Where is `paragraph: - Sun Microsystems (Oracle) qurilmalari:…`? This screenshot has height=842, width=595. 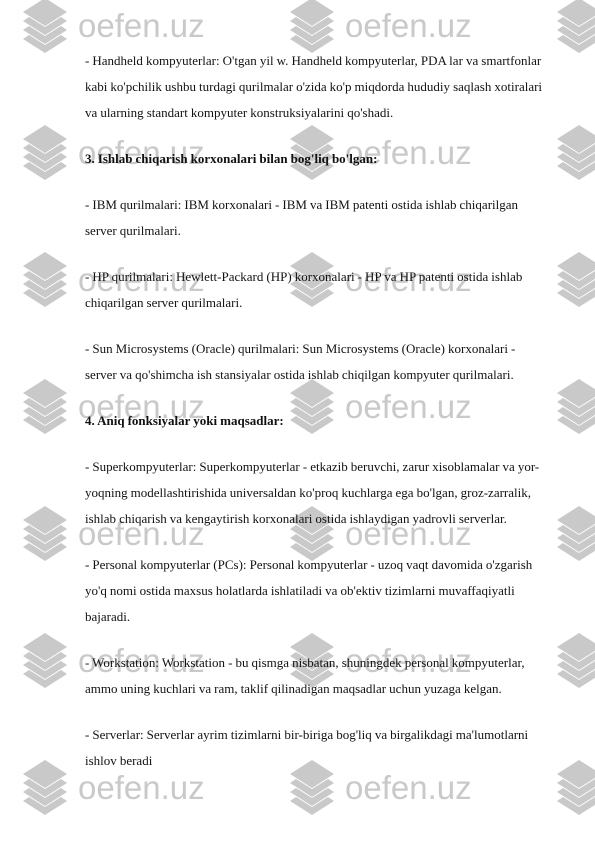
paragraph: - Sun Microsystems (Oracle) qurilmalari:… is located at coordinates (300, 361).